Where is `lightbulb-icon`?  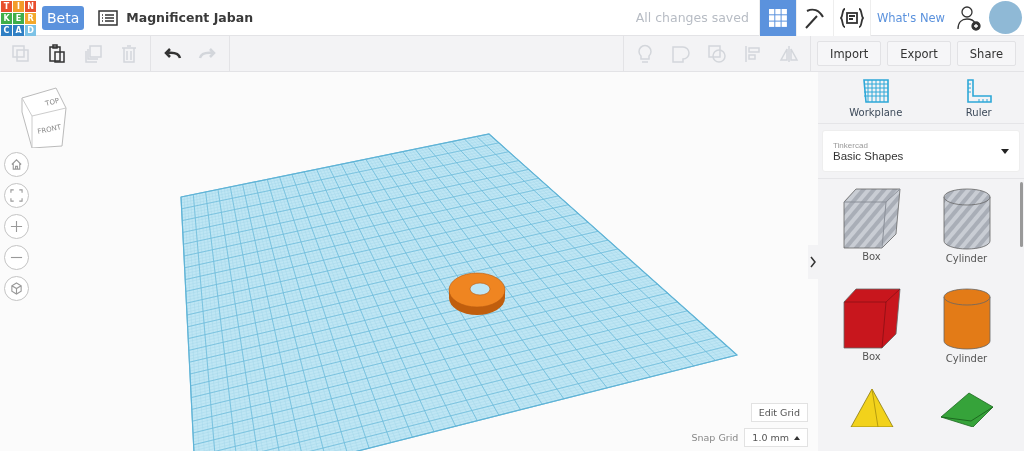 lightbulb-icon is located at coordinates (645, 53).